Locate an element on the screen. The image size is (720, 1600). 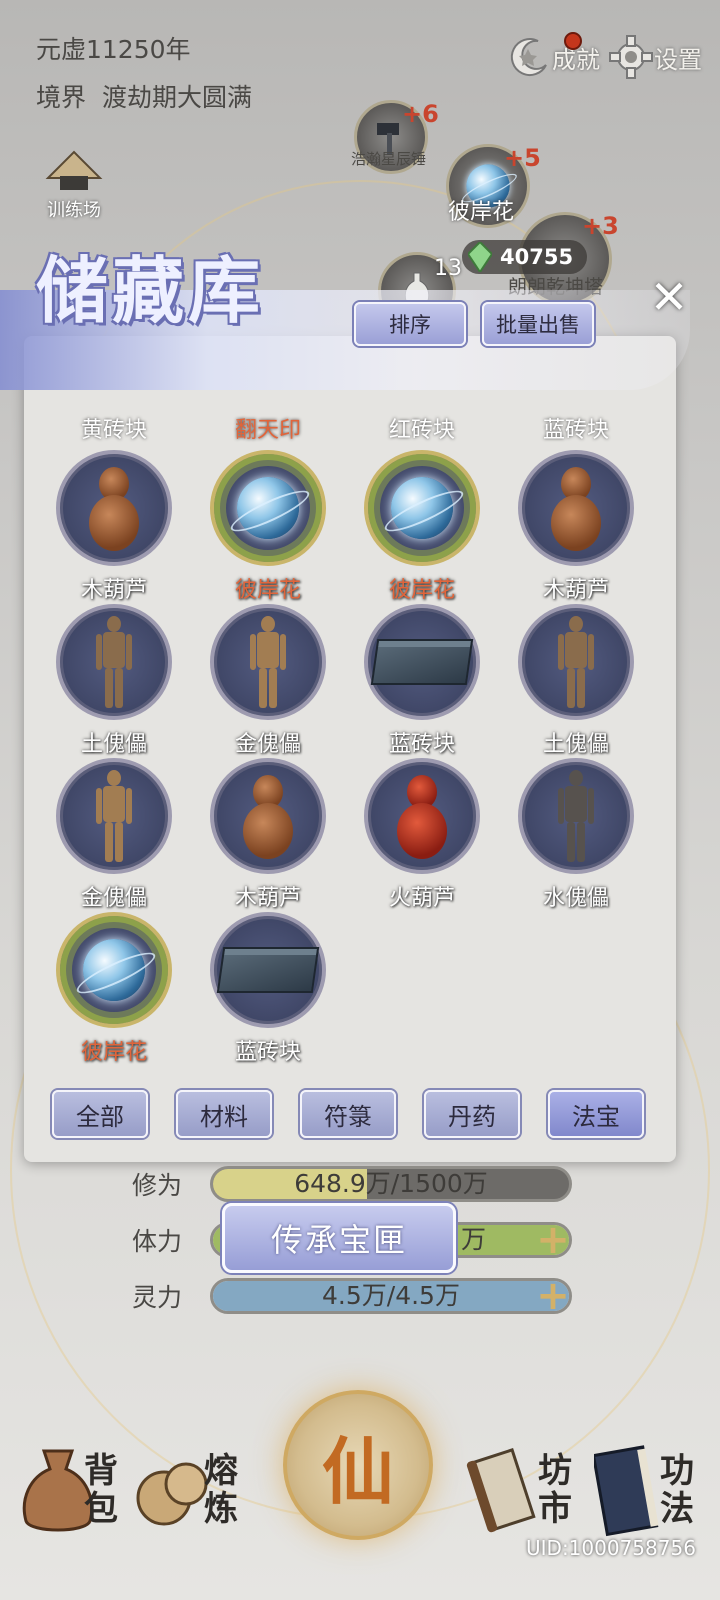
book-icon is located at coordinates (626, 1491).